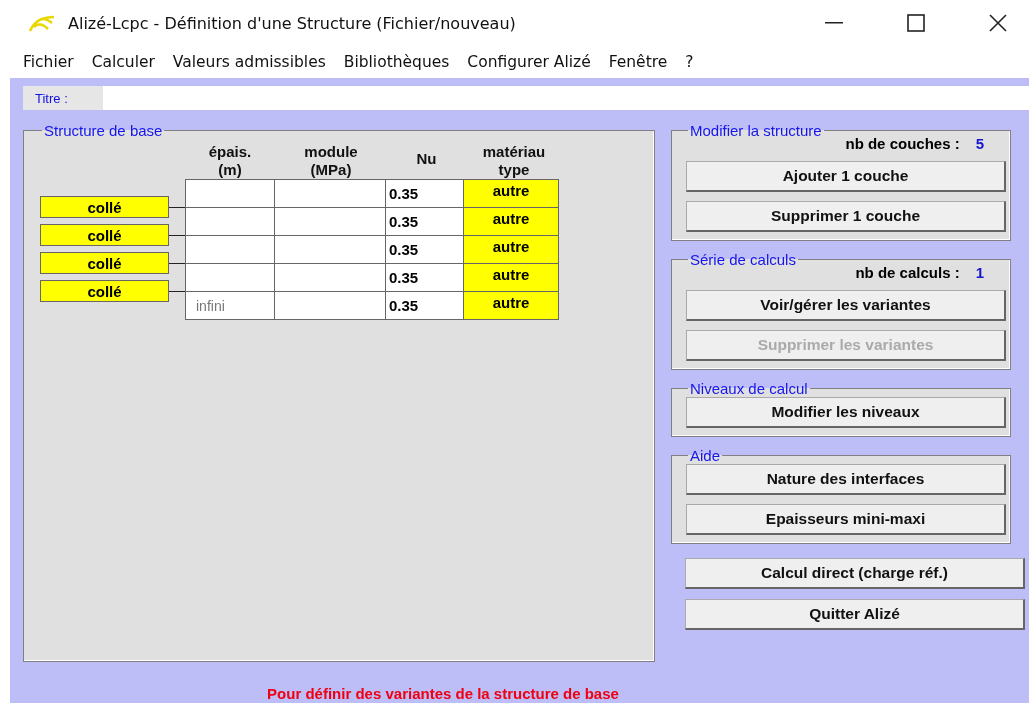 This screenshot has height=703, width=1029. Describe the element at coordinates (331, 161) in the screenshot. I see `column-header: module (MPa)` at that location.